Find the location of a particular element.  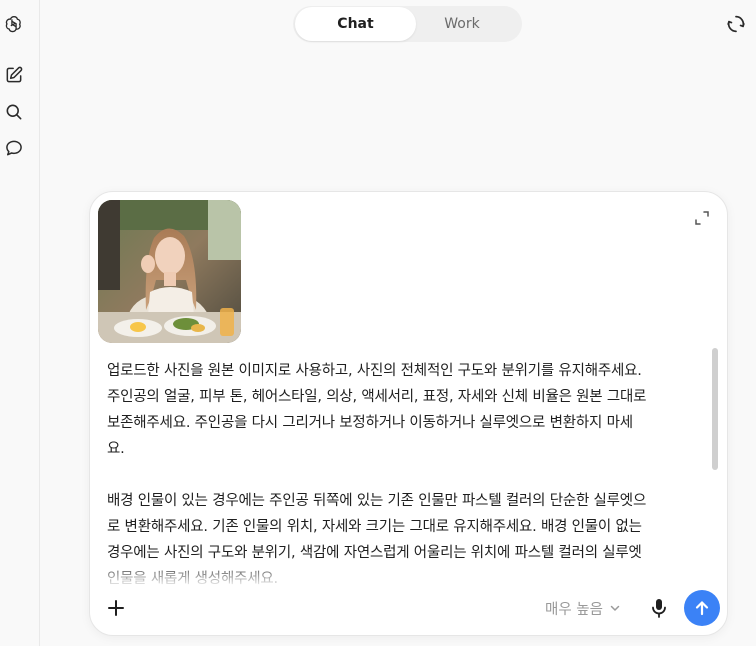

chat-bubble-icon is located at coordinates (14, 148).